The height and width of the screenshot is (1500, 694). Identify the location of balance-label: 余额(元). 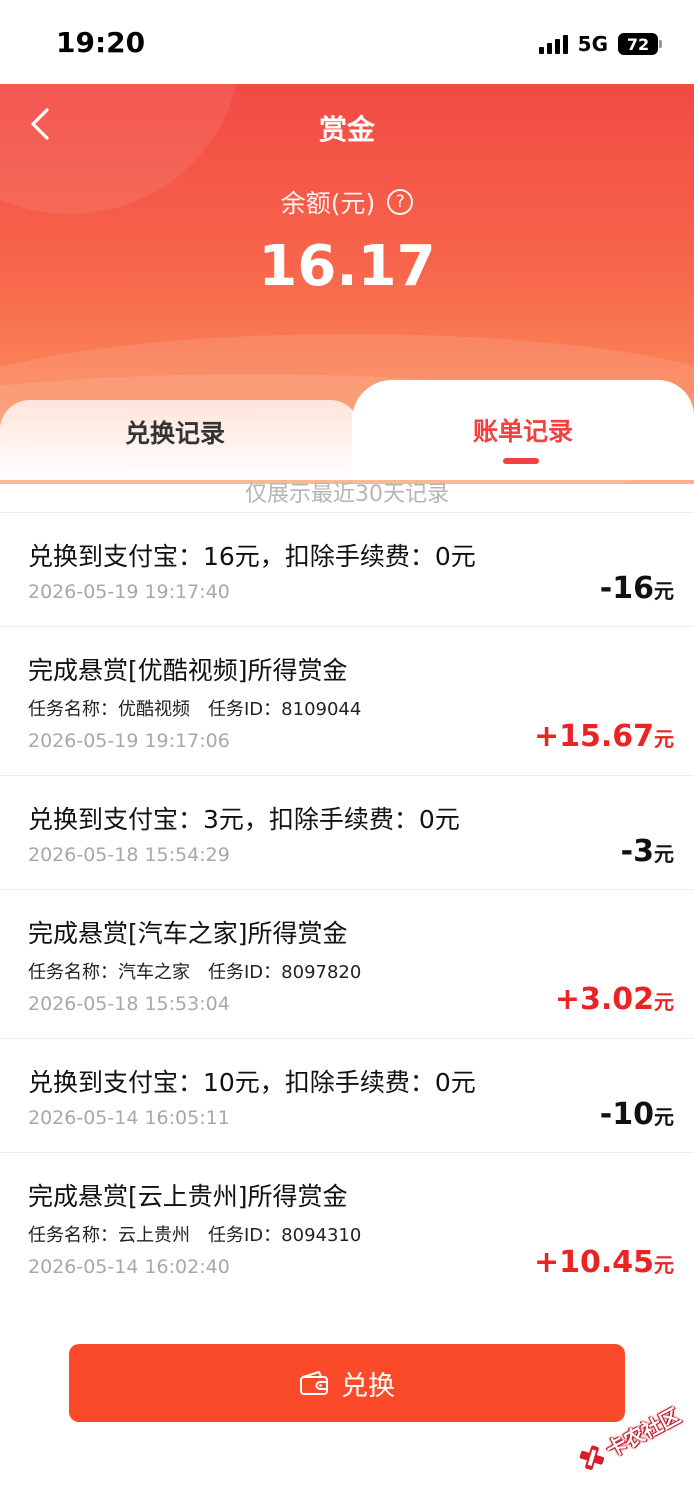
(328, 203).